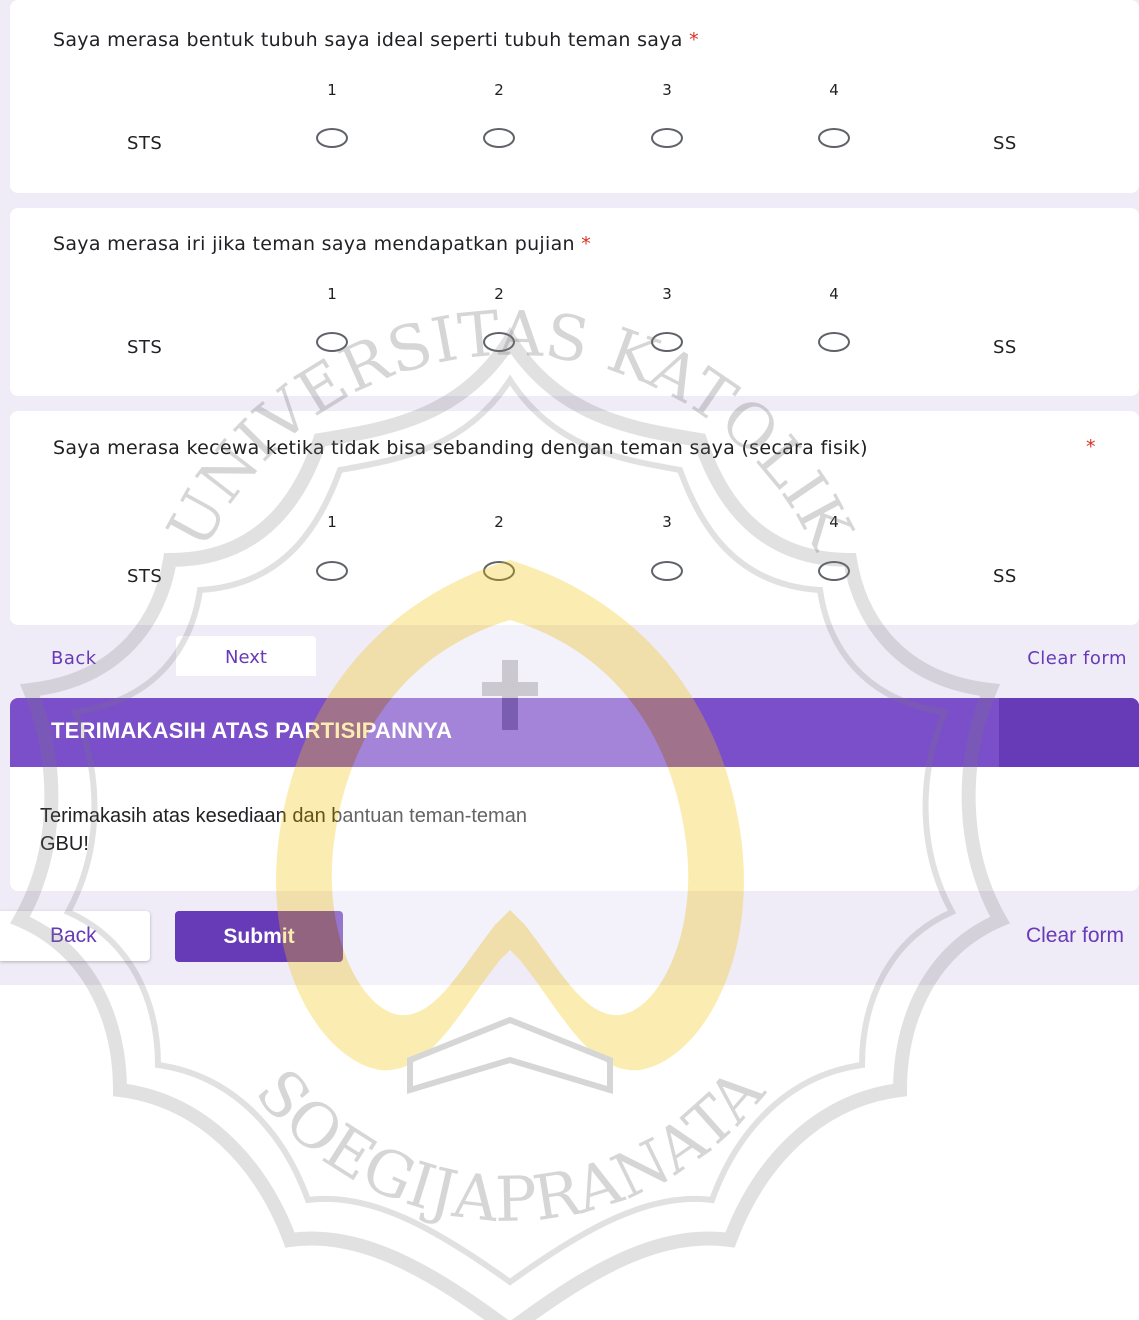 Image resolution: width=1139 pixels, height=1320 pixels. I want to click on section-title: TERIMAKASIH ATAS PARTISIPANNYA, so click(252, 730).